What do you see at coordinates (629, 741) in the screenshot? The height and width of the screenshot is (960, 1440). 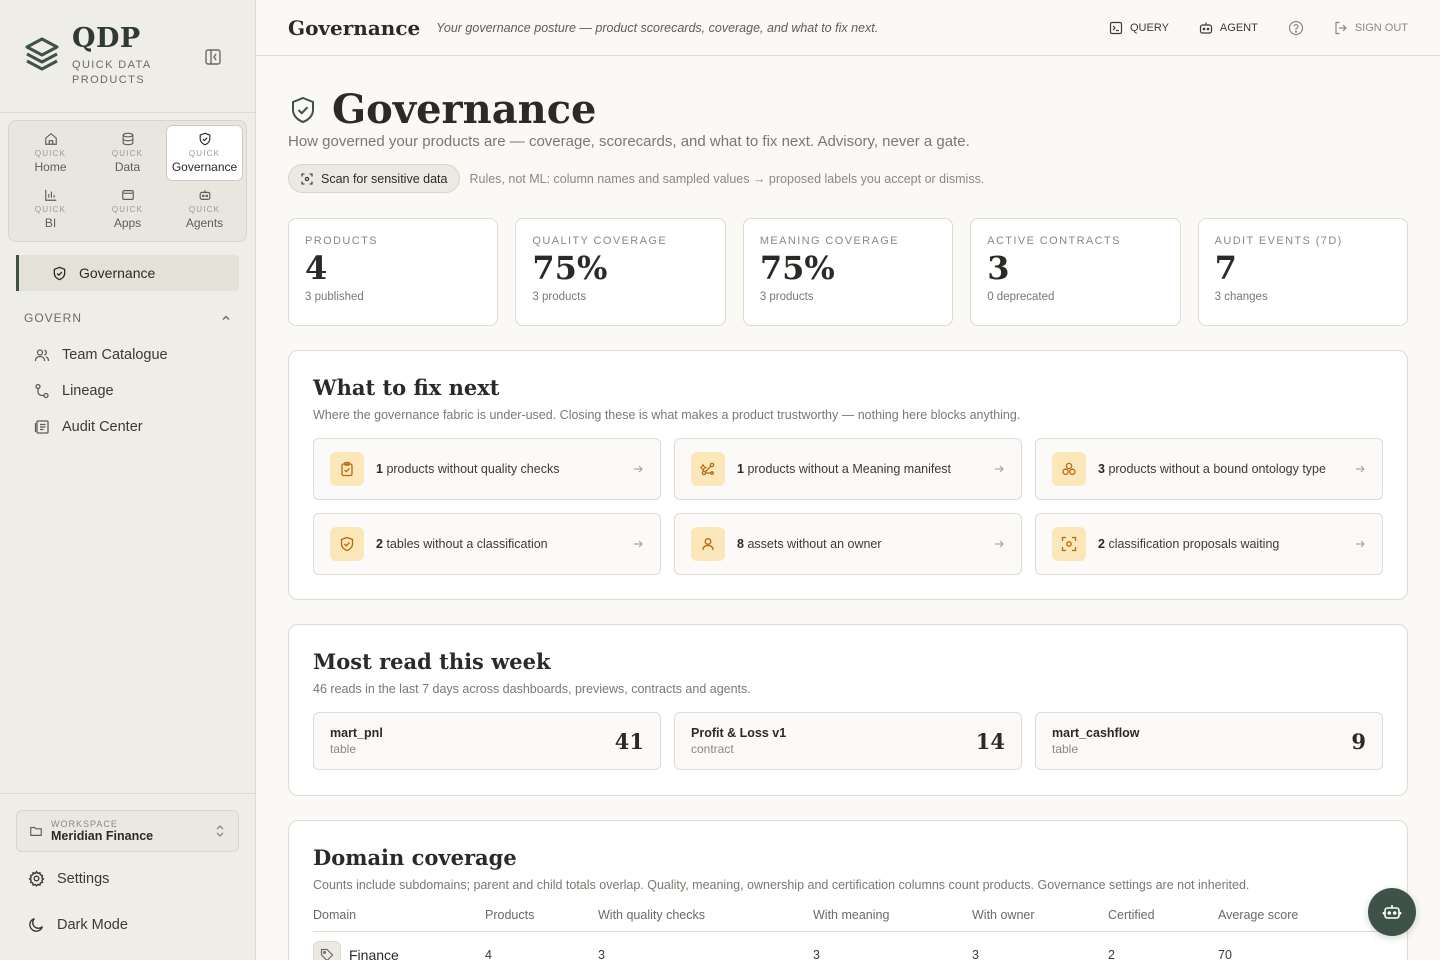 I see `read-count: 41` at bounding box center [629, 741].